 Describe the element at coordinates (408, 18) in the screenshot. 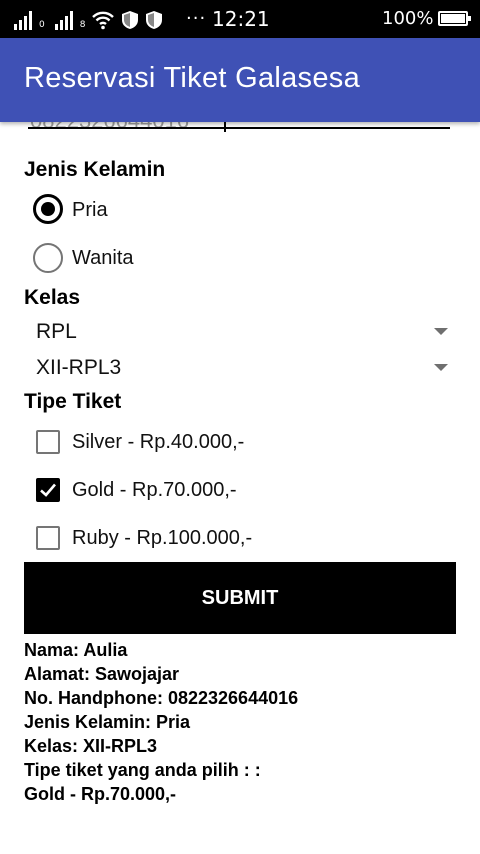

I see `battery-percent: 100%` at that location.